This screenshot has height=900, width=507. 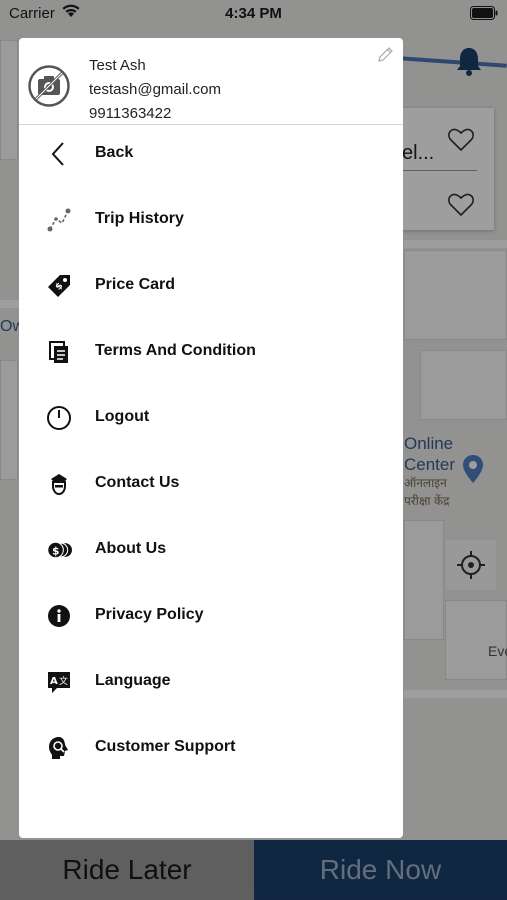 I want to click on menu-item-back: Back, so click(x=211, y=153).